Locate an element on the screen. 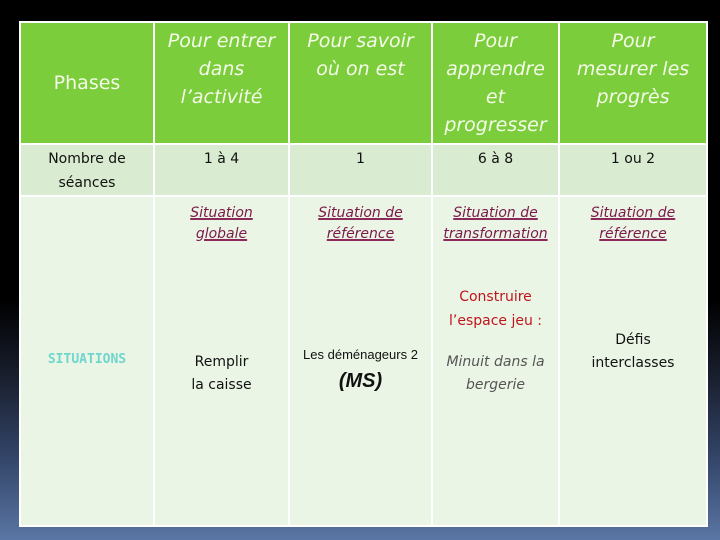 The width and height of the screenshot is (720, 540). header-enter-activity: Pour entrer dans l’activité is located at coordinates (221, 83).